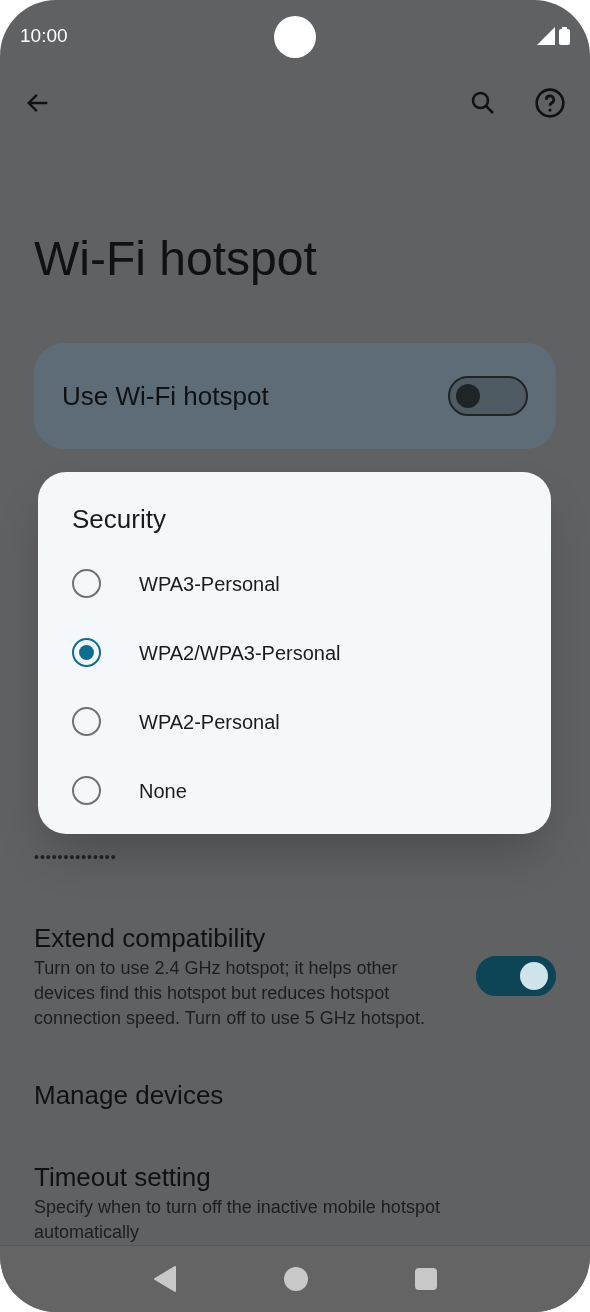 The width and height of the screenshot is (590, 1312). What do you see at coordinates (294, 583) in the screenshot?
I see `radio-option: WPA3-Personal` at bounding box center [294, 583].